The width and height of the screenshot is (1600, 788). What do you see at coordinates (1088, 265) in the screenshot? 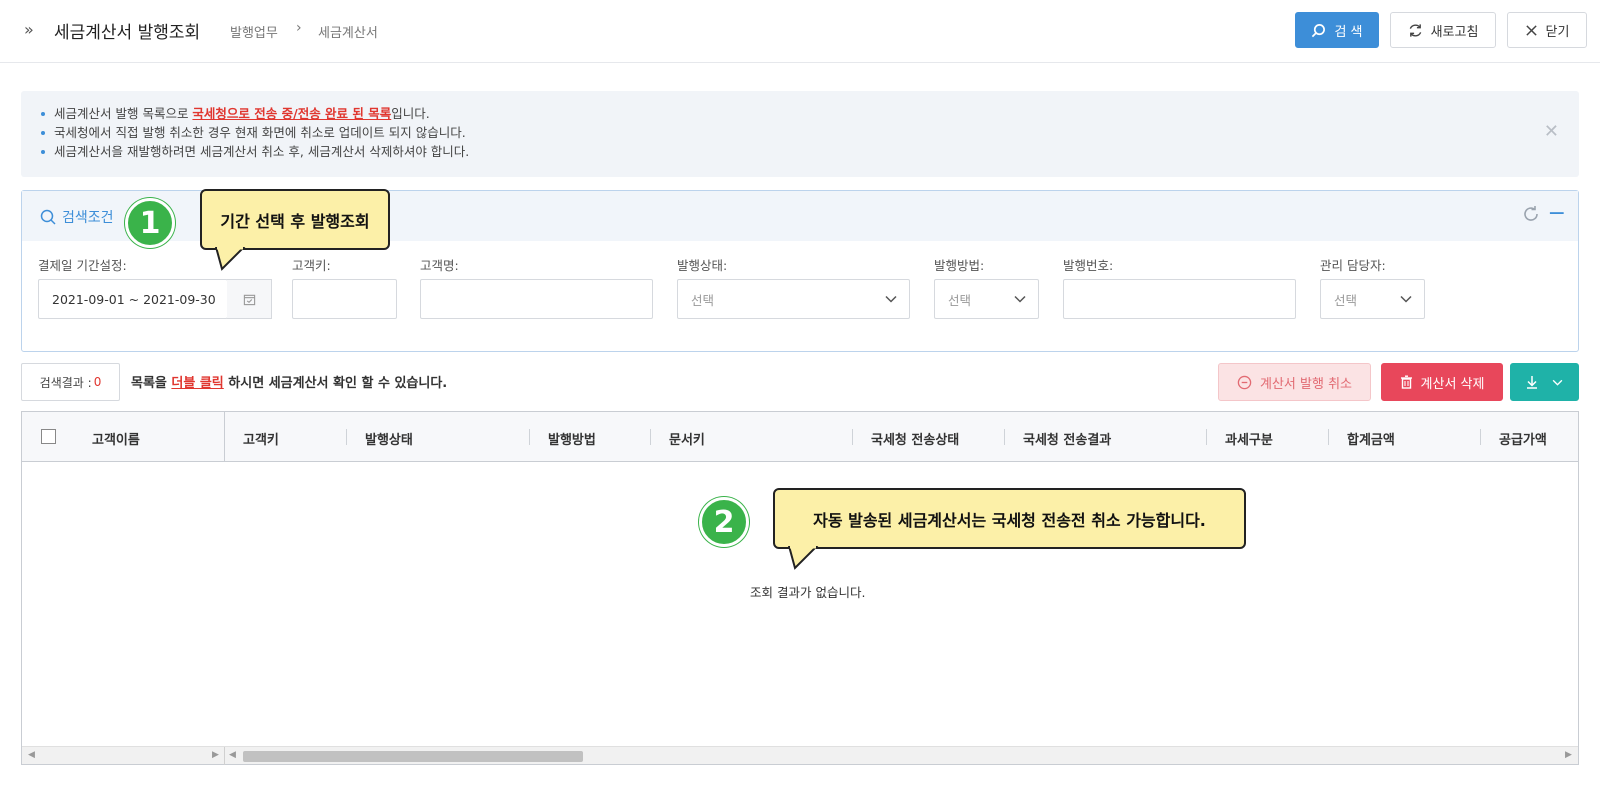
I see `issue-number-label: 발행번호:` at bounding box center [1088, 265].